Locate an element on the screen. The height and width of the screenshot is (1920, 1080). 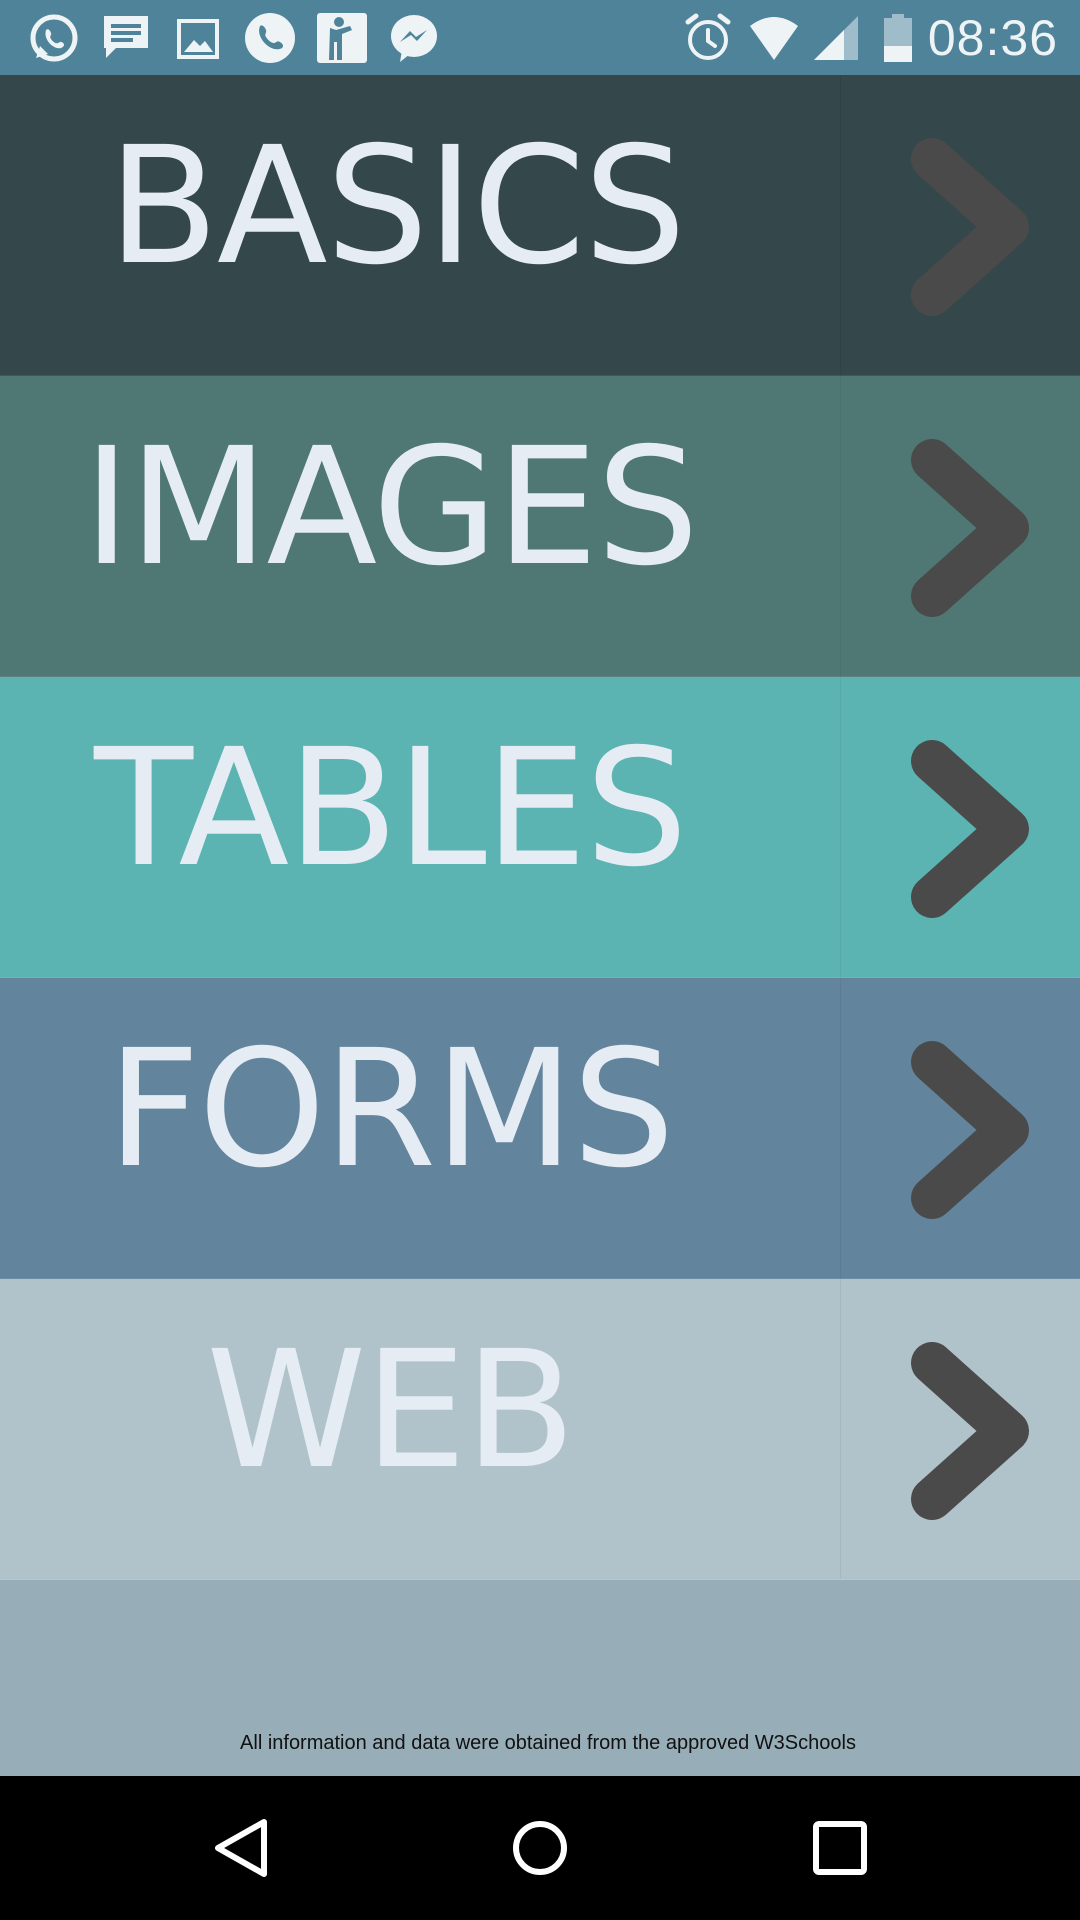
navigation-bar is located at coordinates (540, 1848).